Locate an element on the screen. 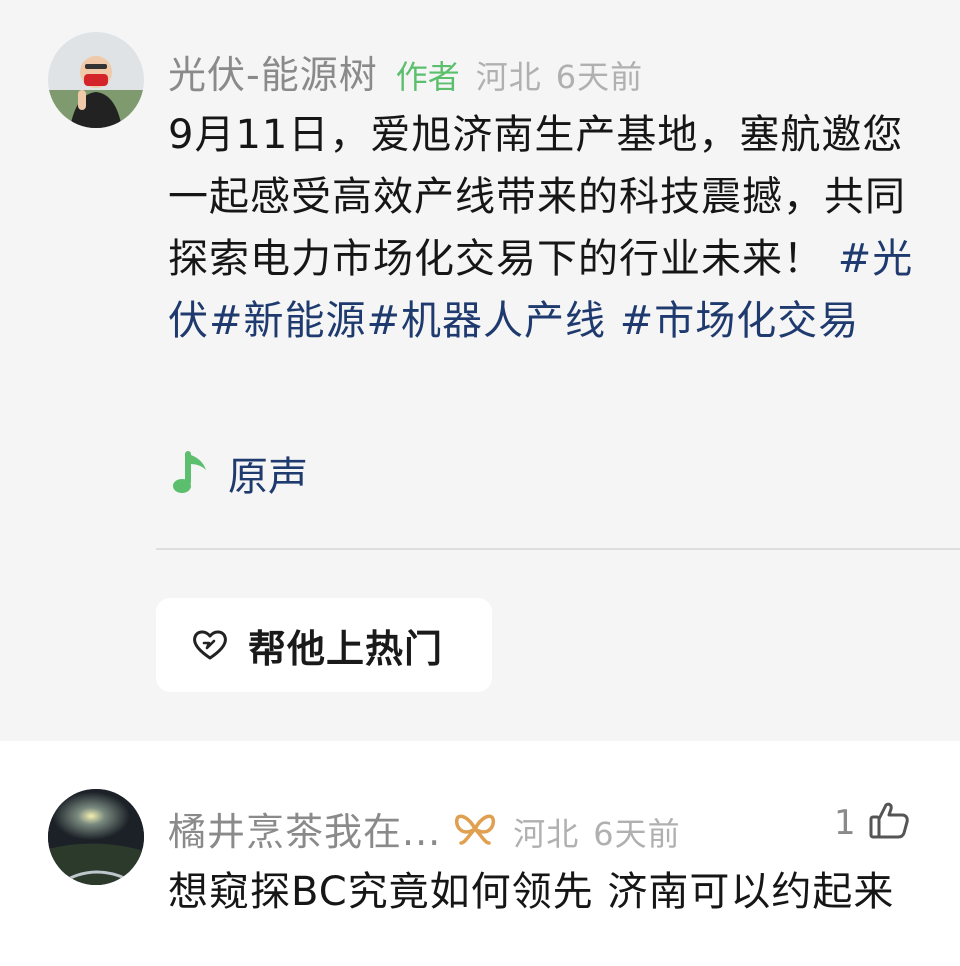  commenter-avatar is located at coordinates (96, 837).